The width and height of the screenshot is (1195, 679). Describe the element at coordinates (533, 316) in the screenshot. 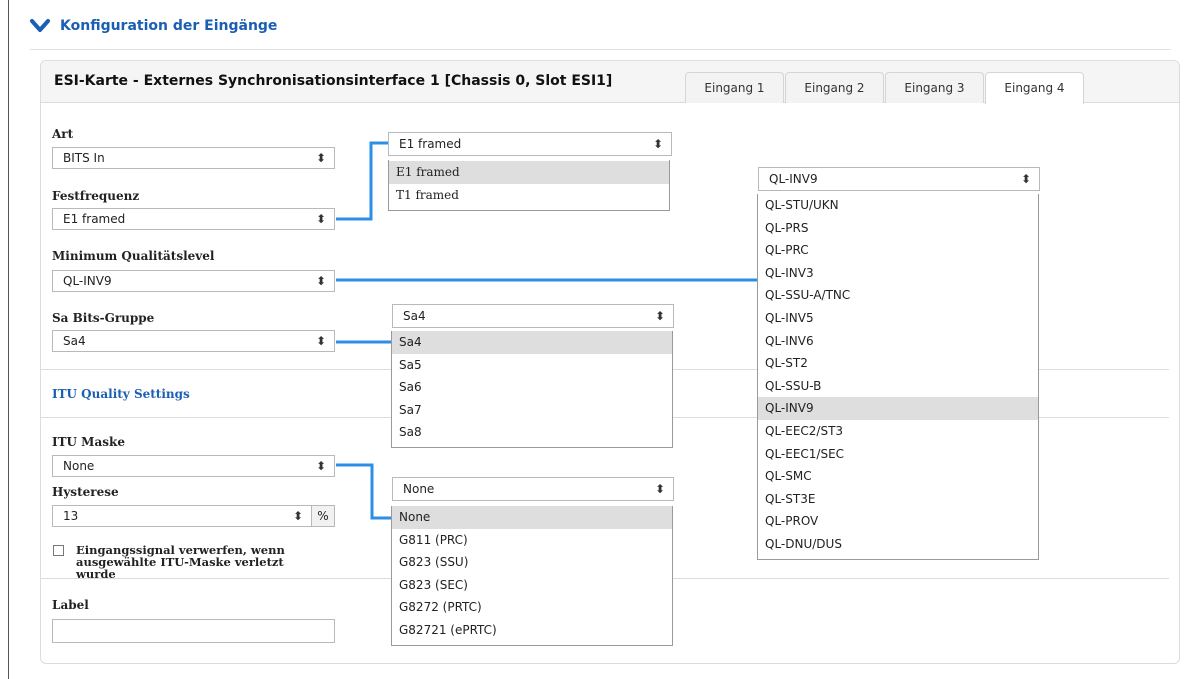

I see `sa-bits-dropdown-select: Sa4 ⬍` at that location.